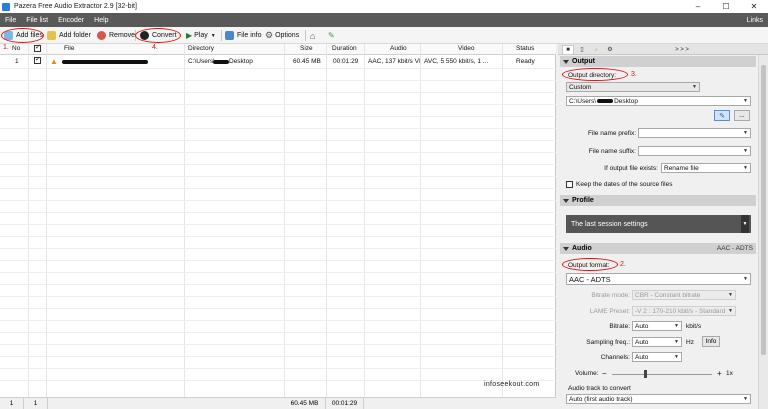  Describe the element at coordinates (658, 224) in the screenshot. I see `profile-select: The last session settings ▼` at that location.